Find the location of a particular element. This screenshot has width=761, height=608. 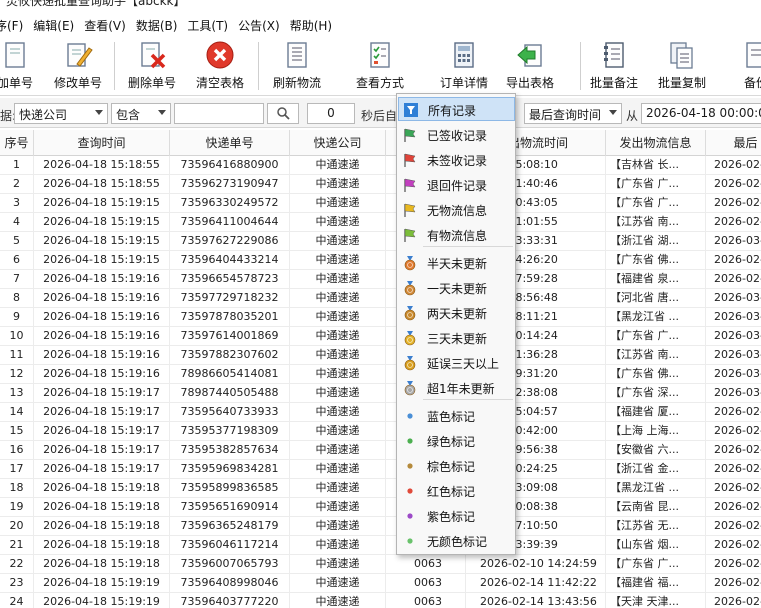

column-header-no: 序号 is located at coordinates (17, 143).